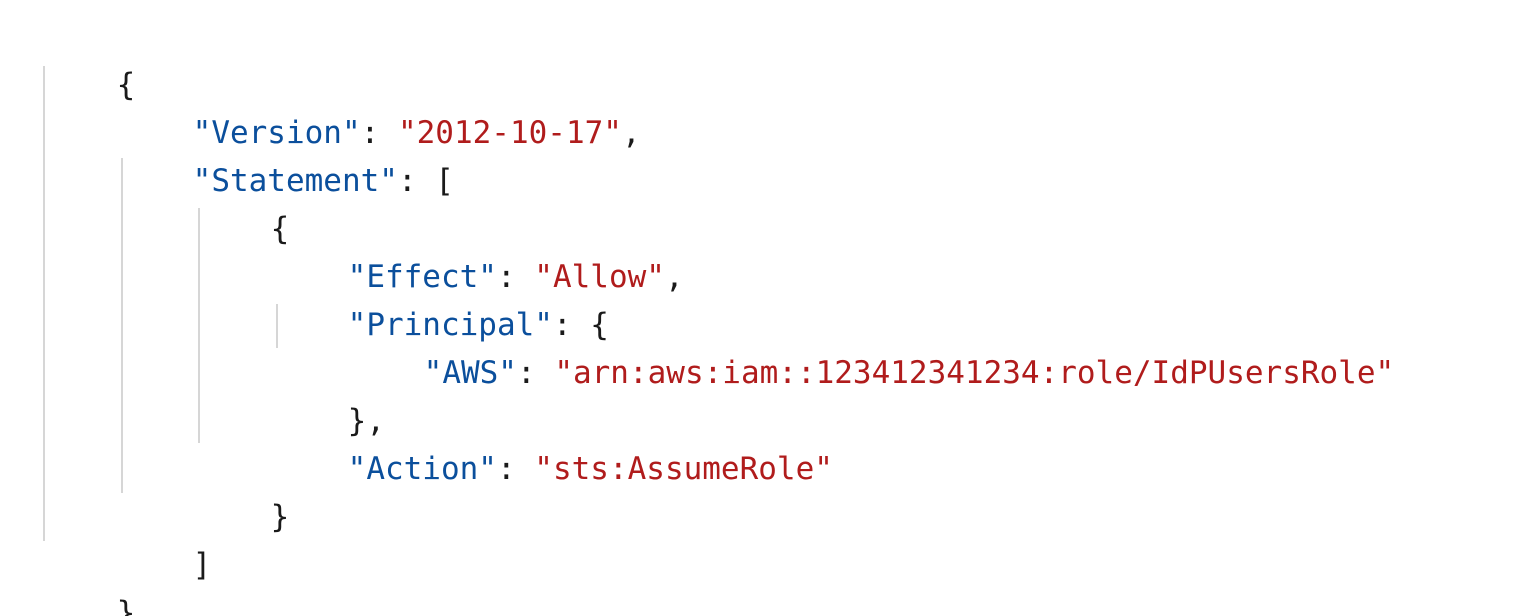  Describe the element at coordinates (478, 250) in the screenshot. I see `code-line-5: "Effect": "Allow",` at that location.